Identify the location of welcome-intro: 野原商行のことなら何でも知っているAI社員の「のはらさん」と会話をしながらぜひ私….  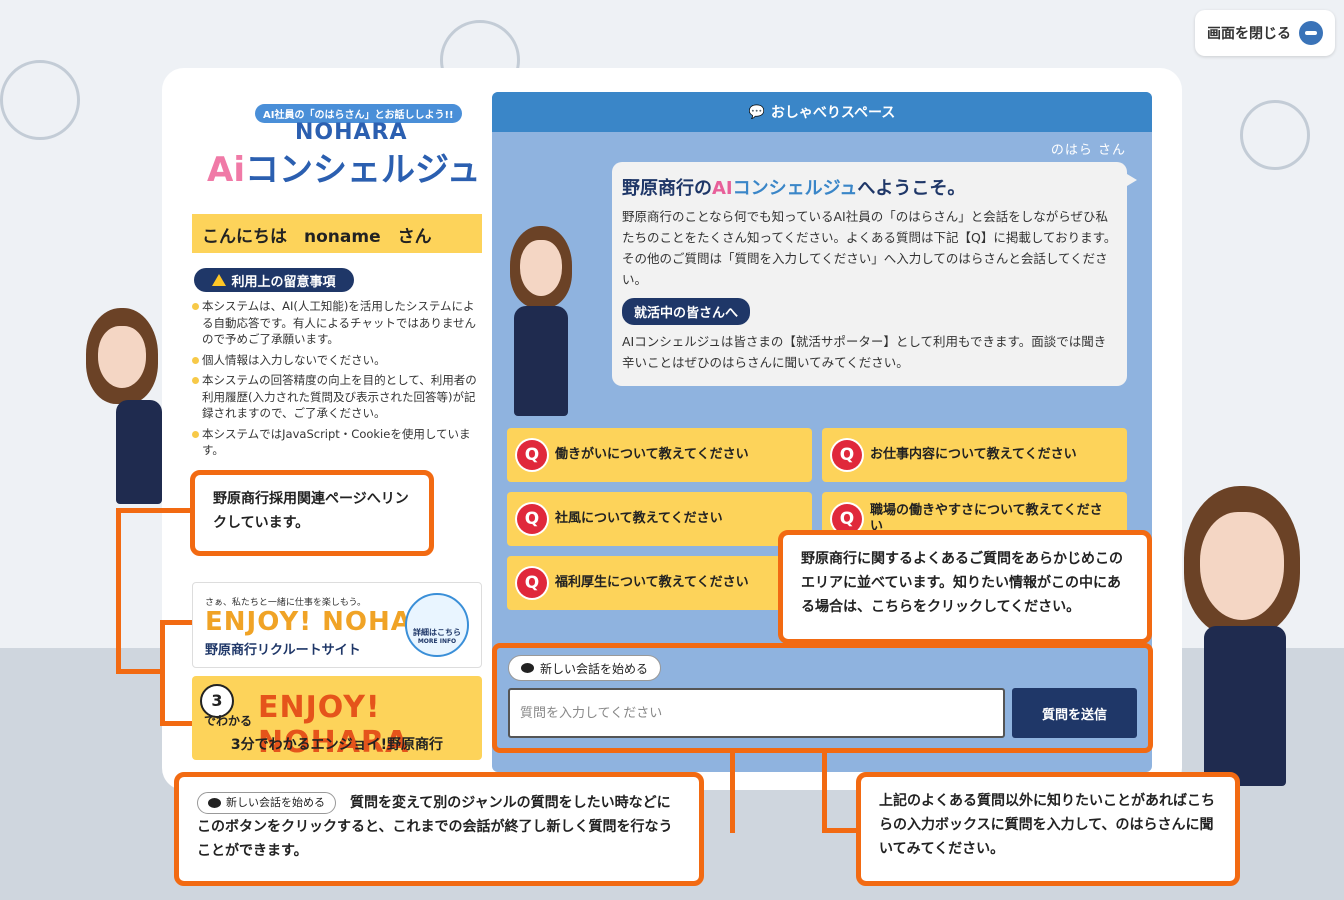
(869, 248).